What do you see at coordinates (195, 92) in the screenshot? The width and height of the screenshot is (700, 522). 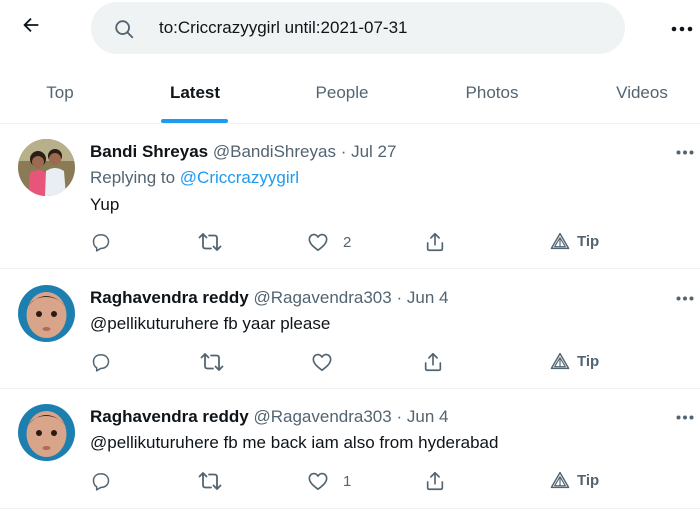 I see `tab-latest: Latest` at bounding box center [195, 92].